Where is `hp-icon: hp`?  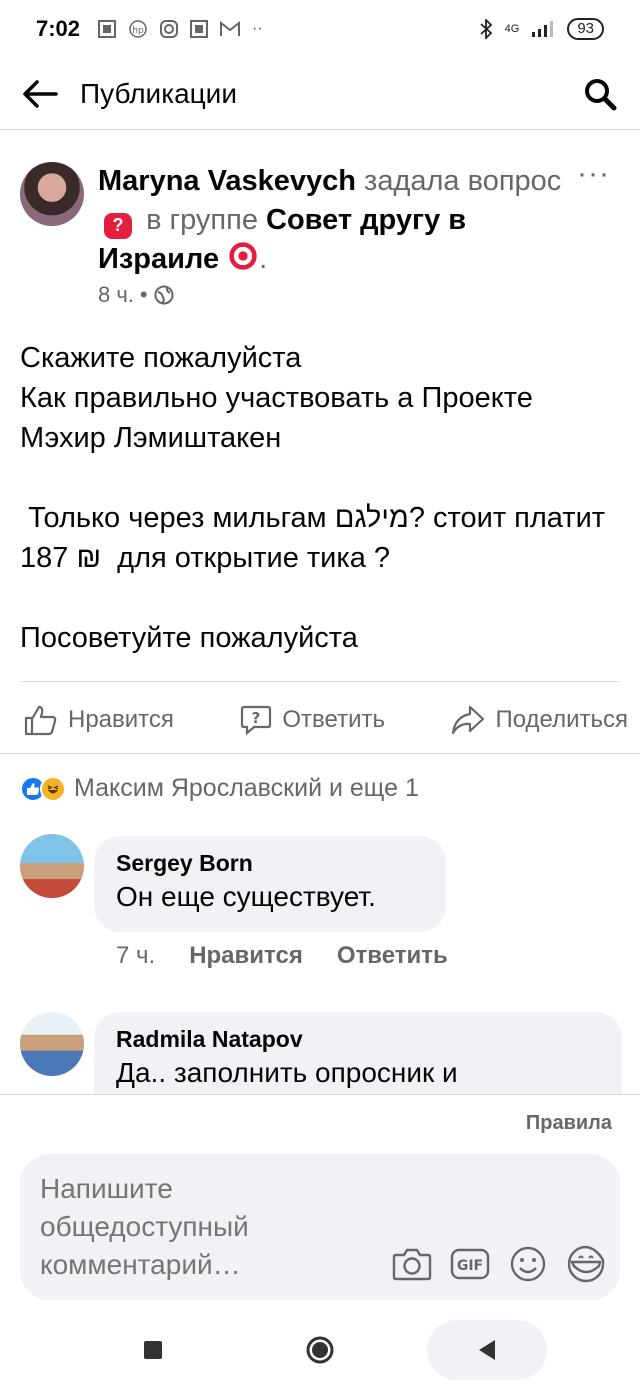
hp-icon: hp is located at coordinates (138, 29).